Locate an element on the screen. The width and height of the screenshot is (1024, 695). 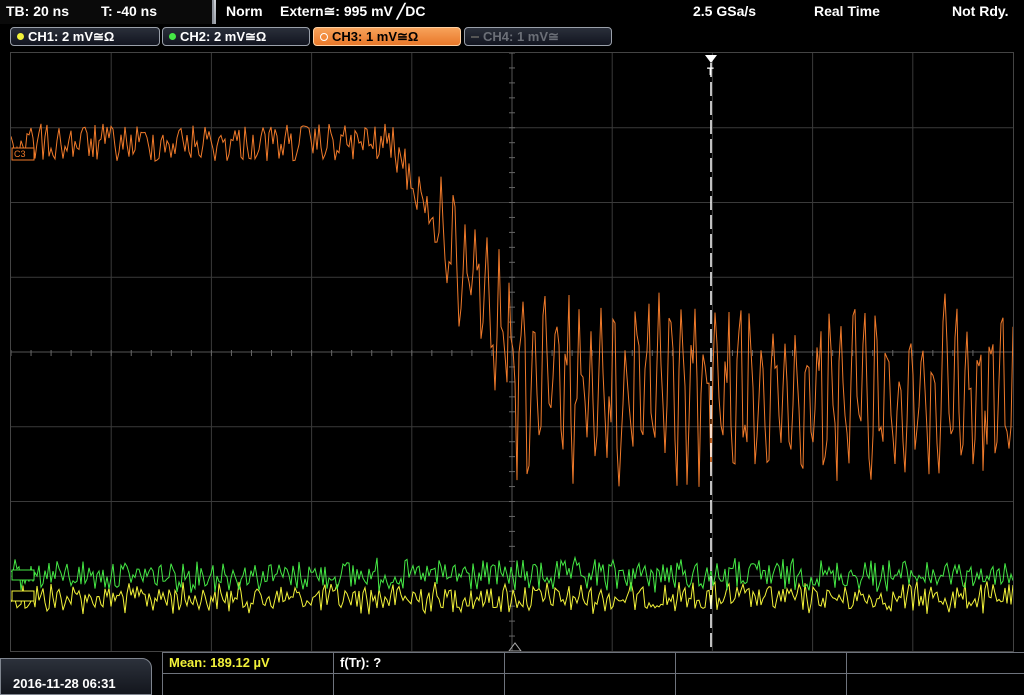
trigger-marker: T is located at coordinates (710, 72).